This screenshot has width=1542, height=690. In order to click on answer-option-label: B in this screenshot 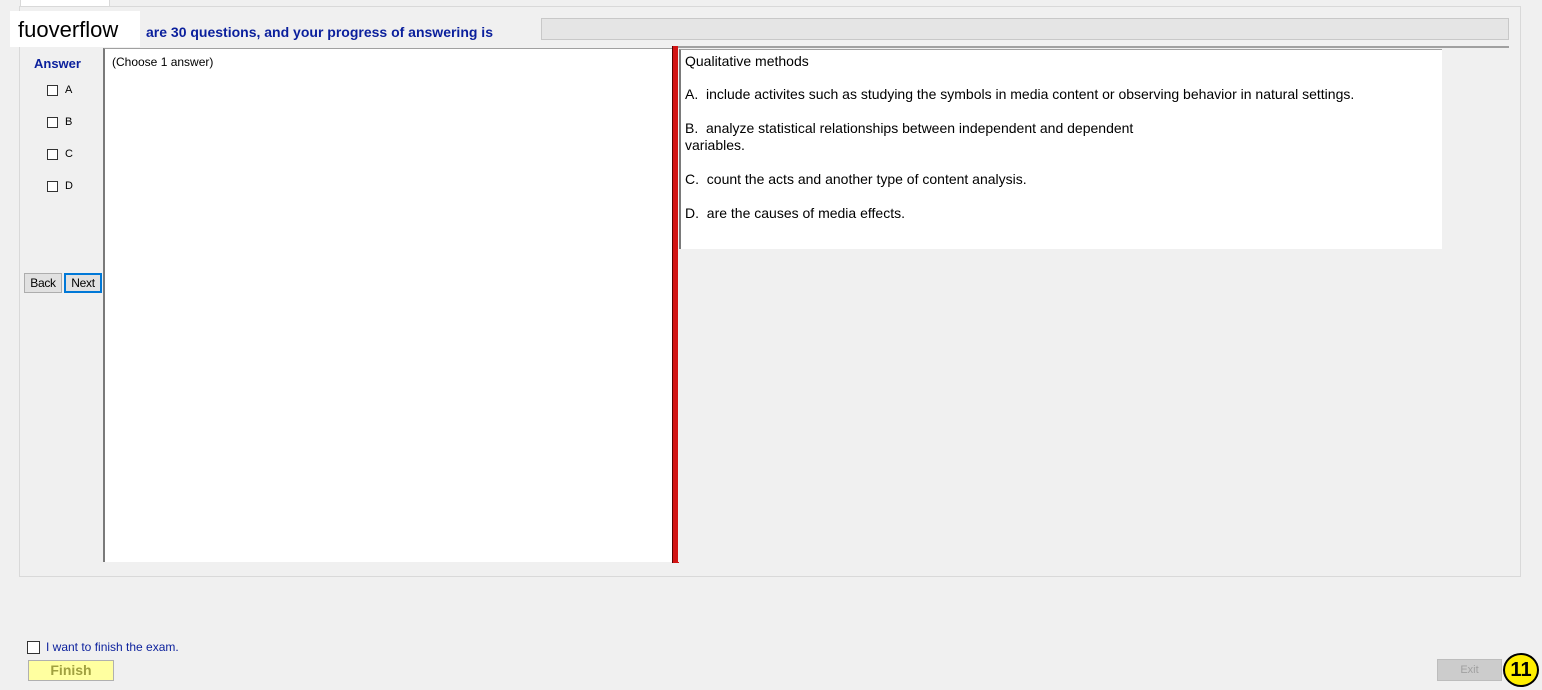, I will do `click(69, 122)`.